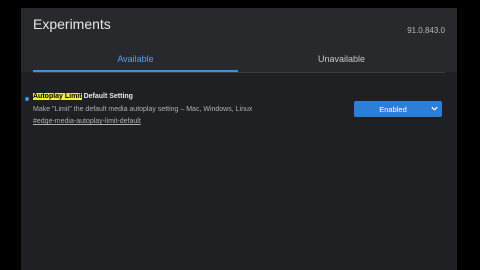  What do you see at coordinates (239, 72) in the screenshot?
I see `tab-divider` at bounding box center [239, 72].